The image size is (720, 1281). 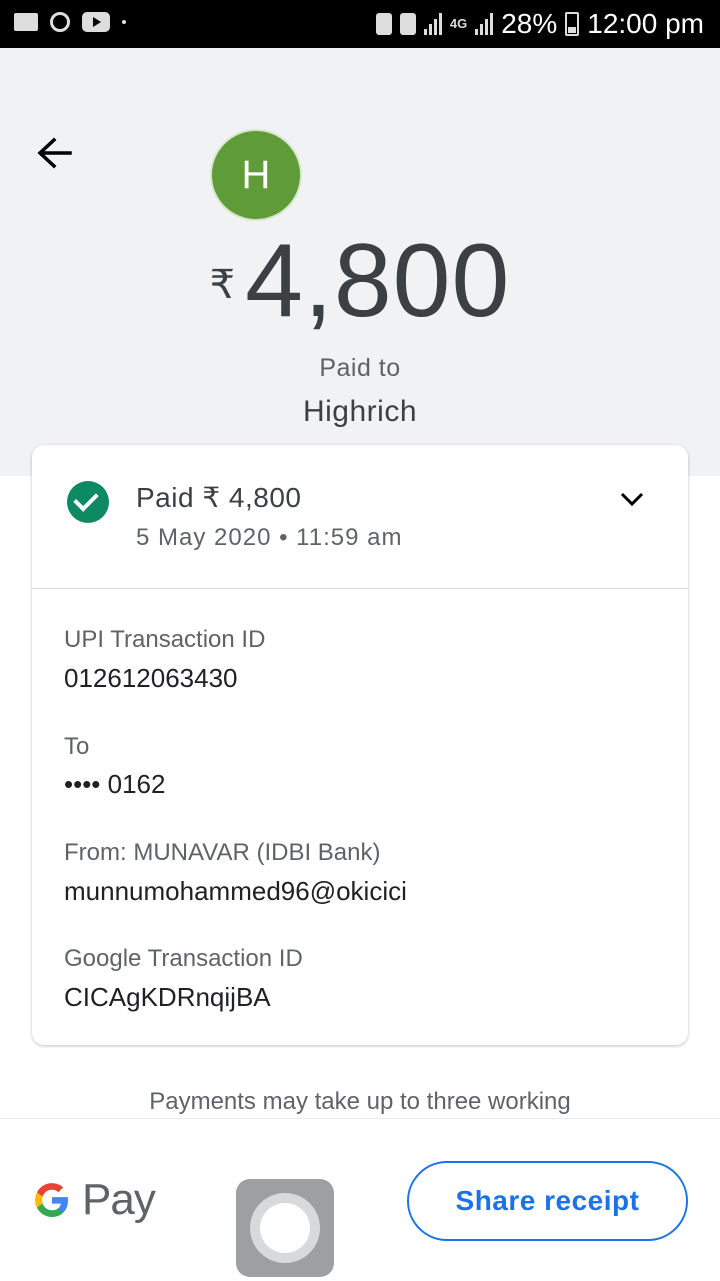 What do you see at coordinates (51, 1200) in the screenshot?
I see `google-g-icon` at bounding box center [51, 1200].